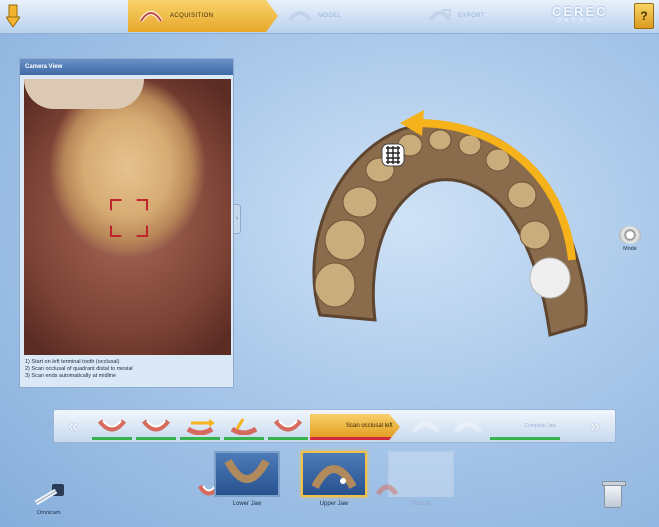  Describe the element at coordinates (369, 425) in the screenshot. I see `scan-step-active-label: Scan occlusal left` at that location.